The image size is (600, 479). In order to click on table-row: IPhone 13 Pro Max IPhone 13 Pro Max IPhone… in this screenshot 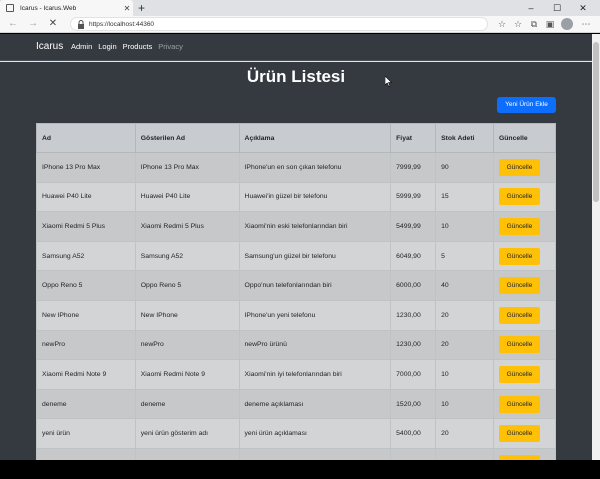, I will do `click(296, 167)`.